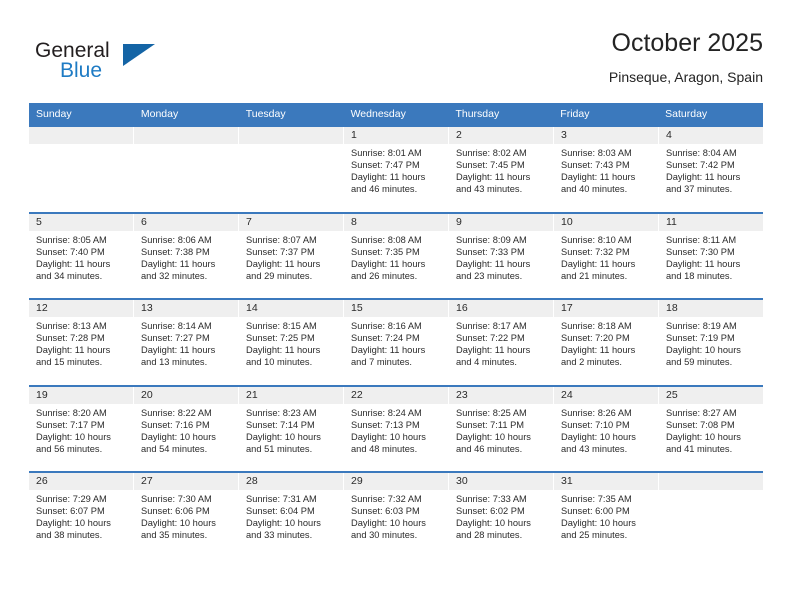 The height and width of the screenshot is (612, 792). Describe the element at coordinates (595, 338) in the screenshot. I see `day-detail-line: Sunset: 7:20 PM` at that location.